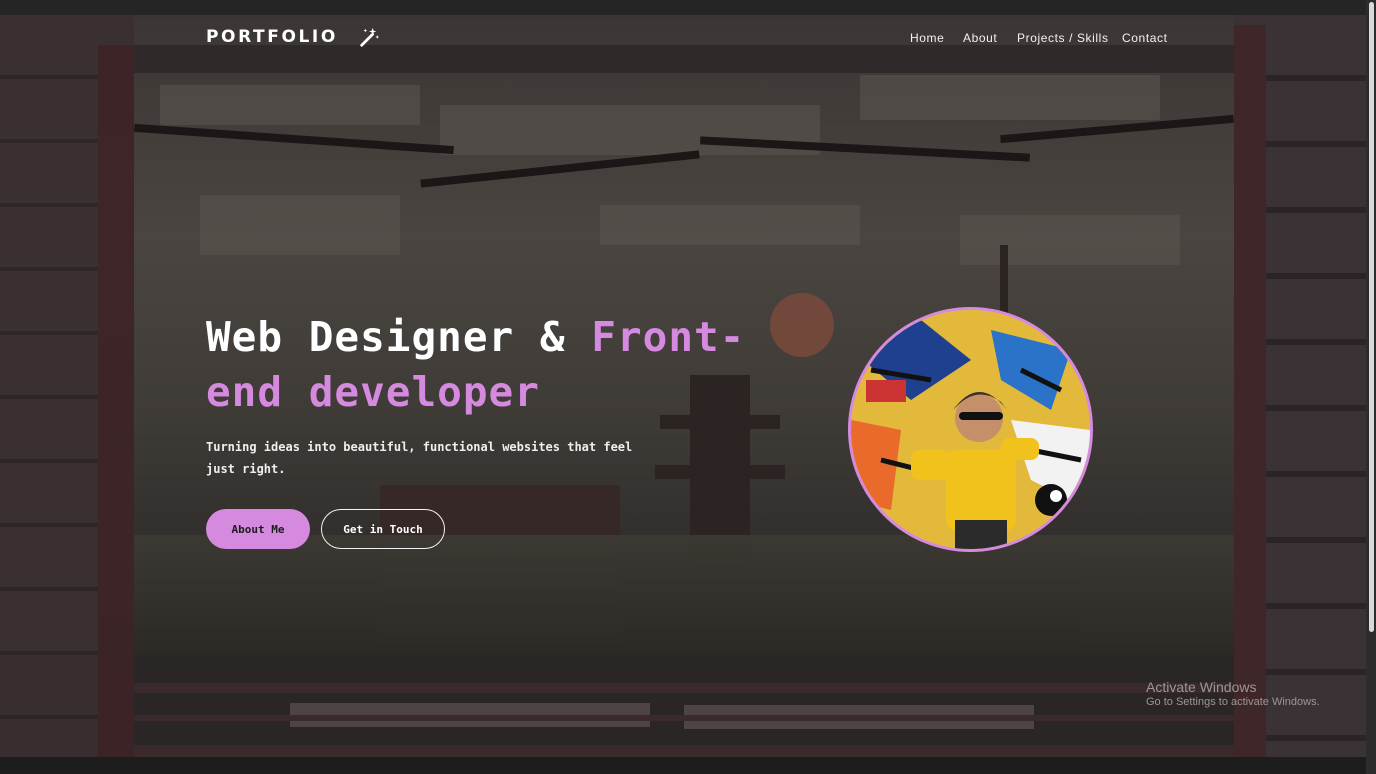 This screenshot has width=1376, height=774. Describe the element at coordinates (1063, 38) in the screenshot. I see `nav-projects-skills: Projects / Skills` at that location.